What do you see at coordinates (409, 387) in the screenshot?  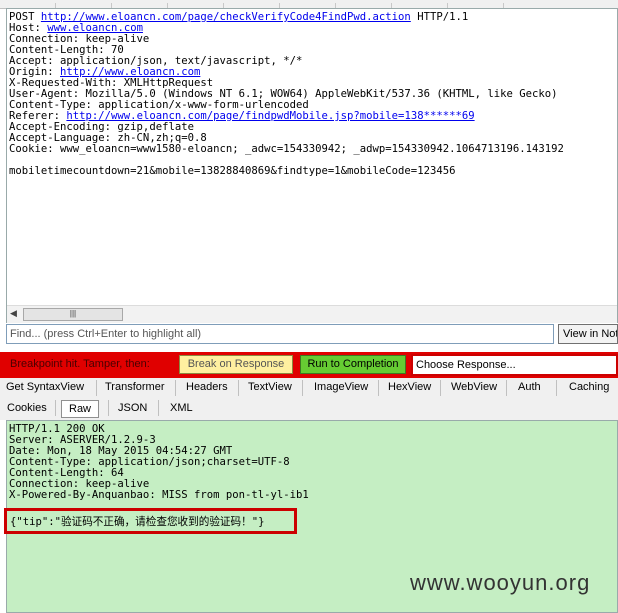 I see `tab-hexview: HexView` at bounding box center [409, 387].